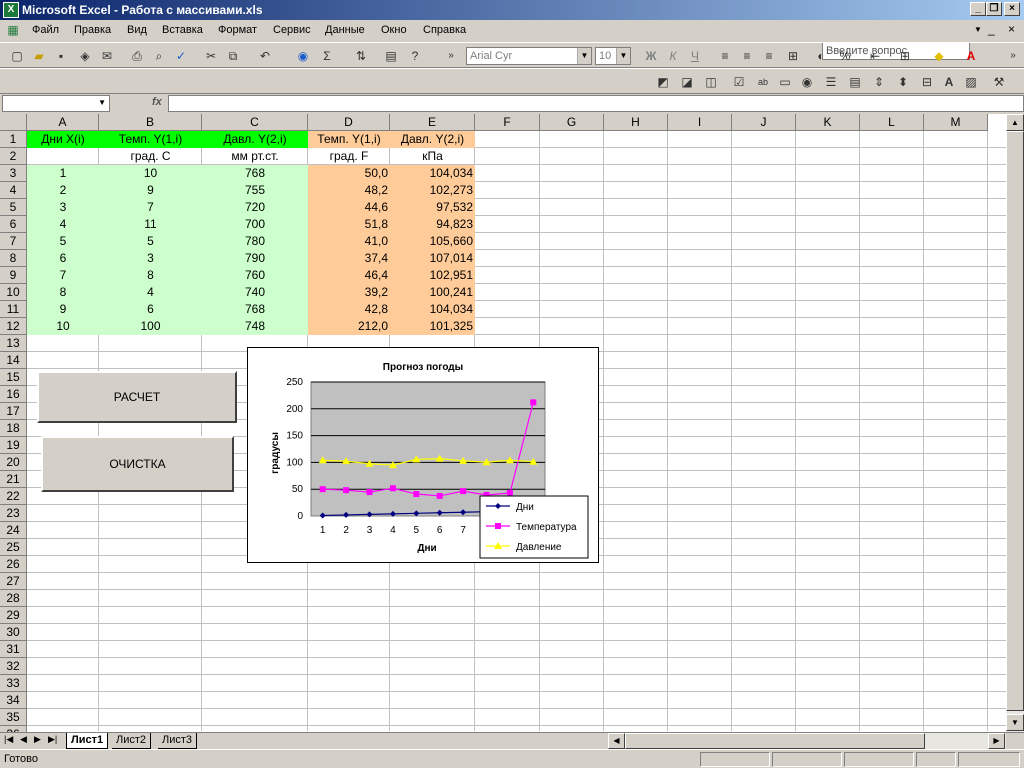 The image size is (1024, 768). What do you see at coordinates (879, 82) in the screenshot?
I see `scrollbar-control-icon: ⇕` at bounding box center [879, 82].